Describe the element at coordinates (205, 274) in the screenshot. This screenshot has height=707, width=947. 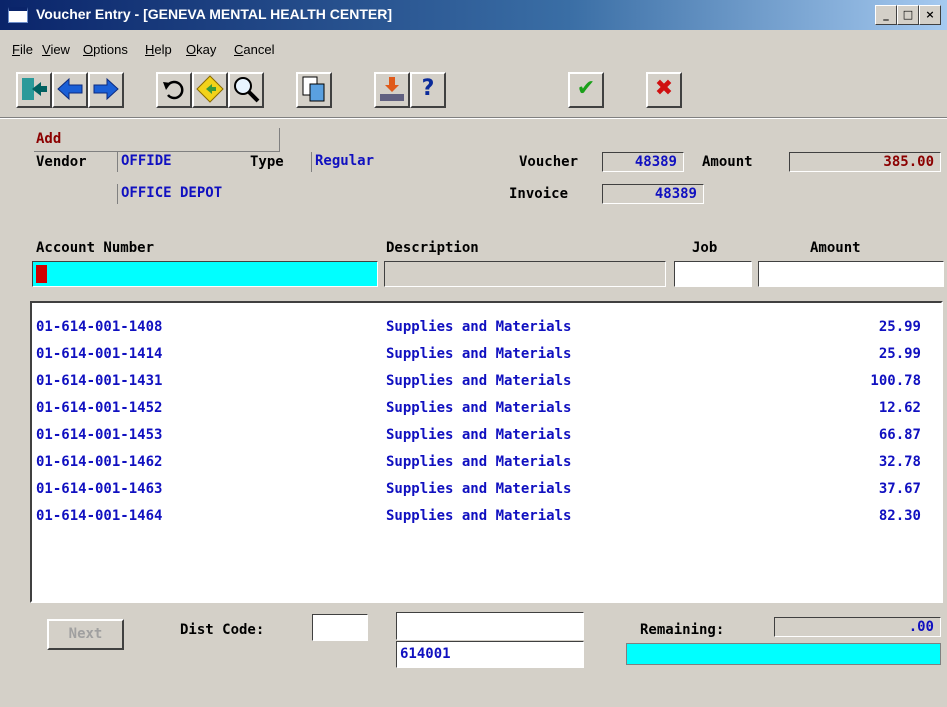
I see `account-number-input` at that location.